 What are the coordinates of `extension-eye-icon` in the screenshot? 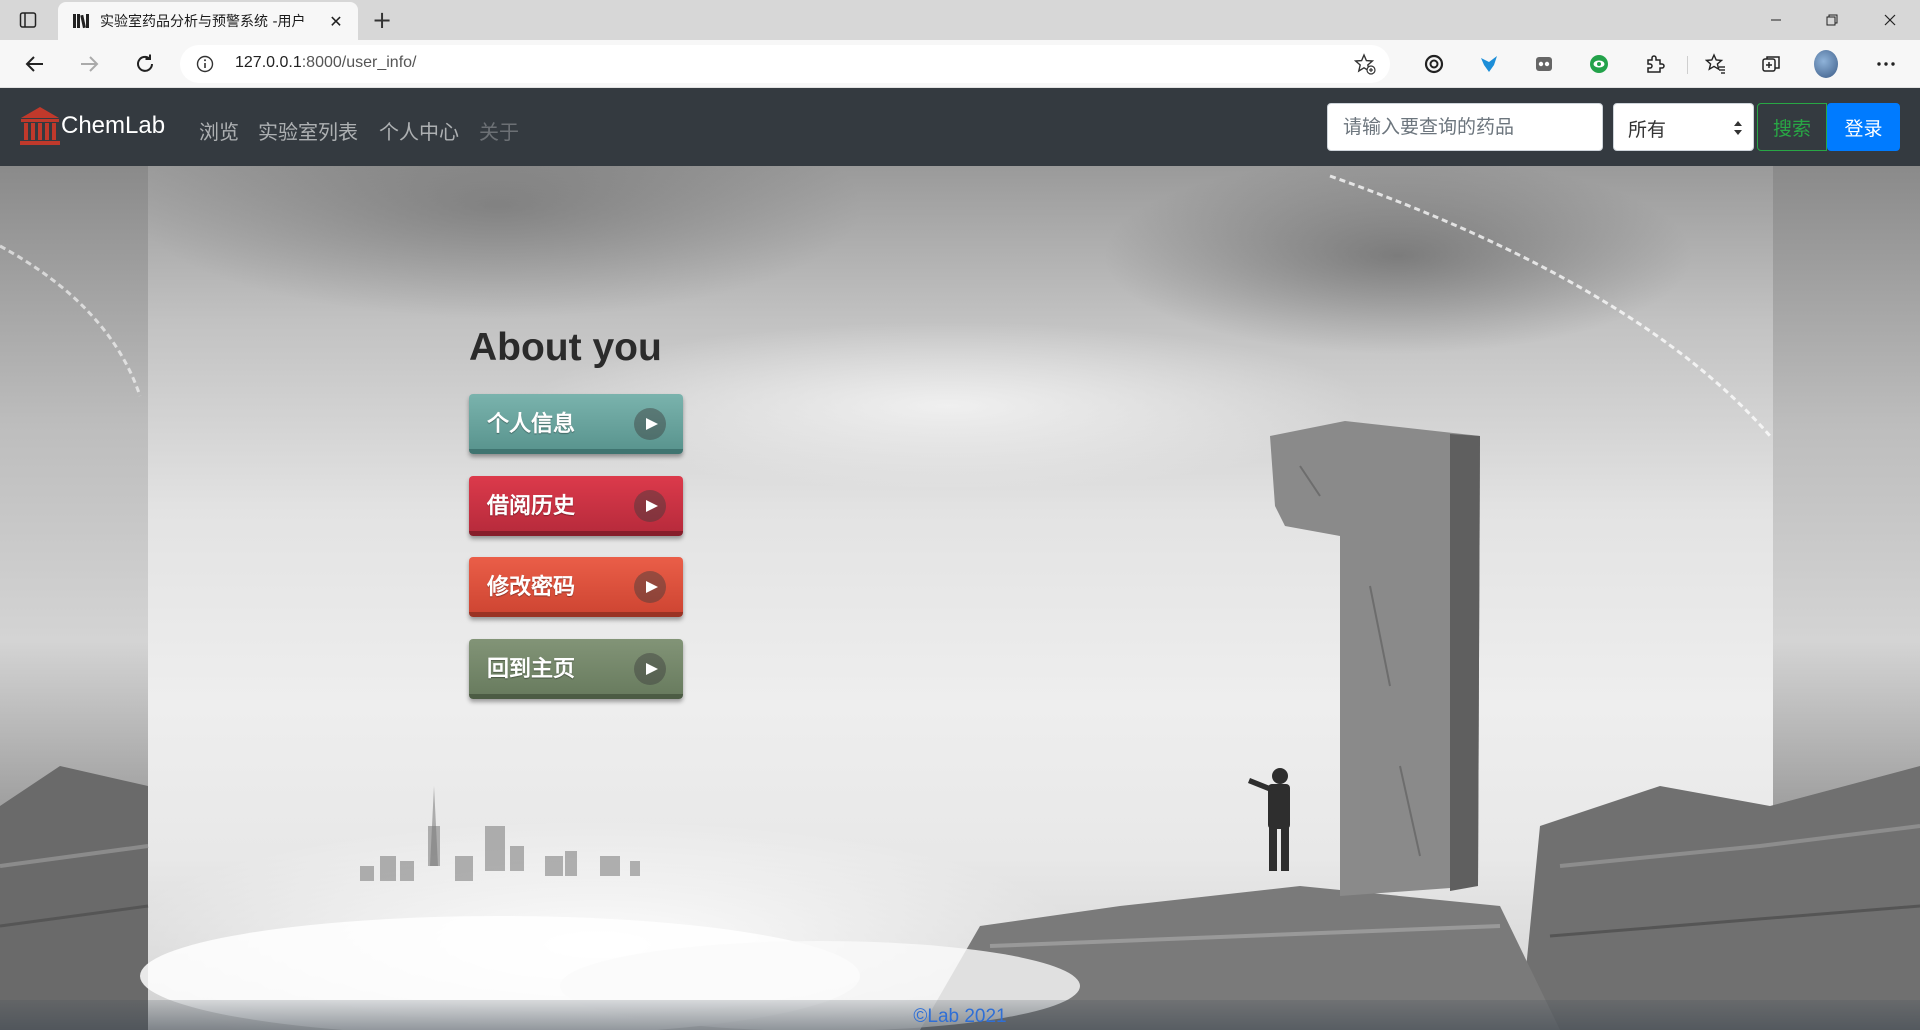 It's located at (1599, 64).